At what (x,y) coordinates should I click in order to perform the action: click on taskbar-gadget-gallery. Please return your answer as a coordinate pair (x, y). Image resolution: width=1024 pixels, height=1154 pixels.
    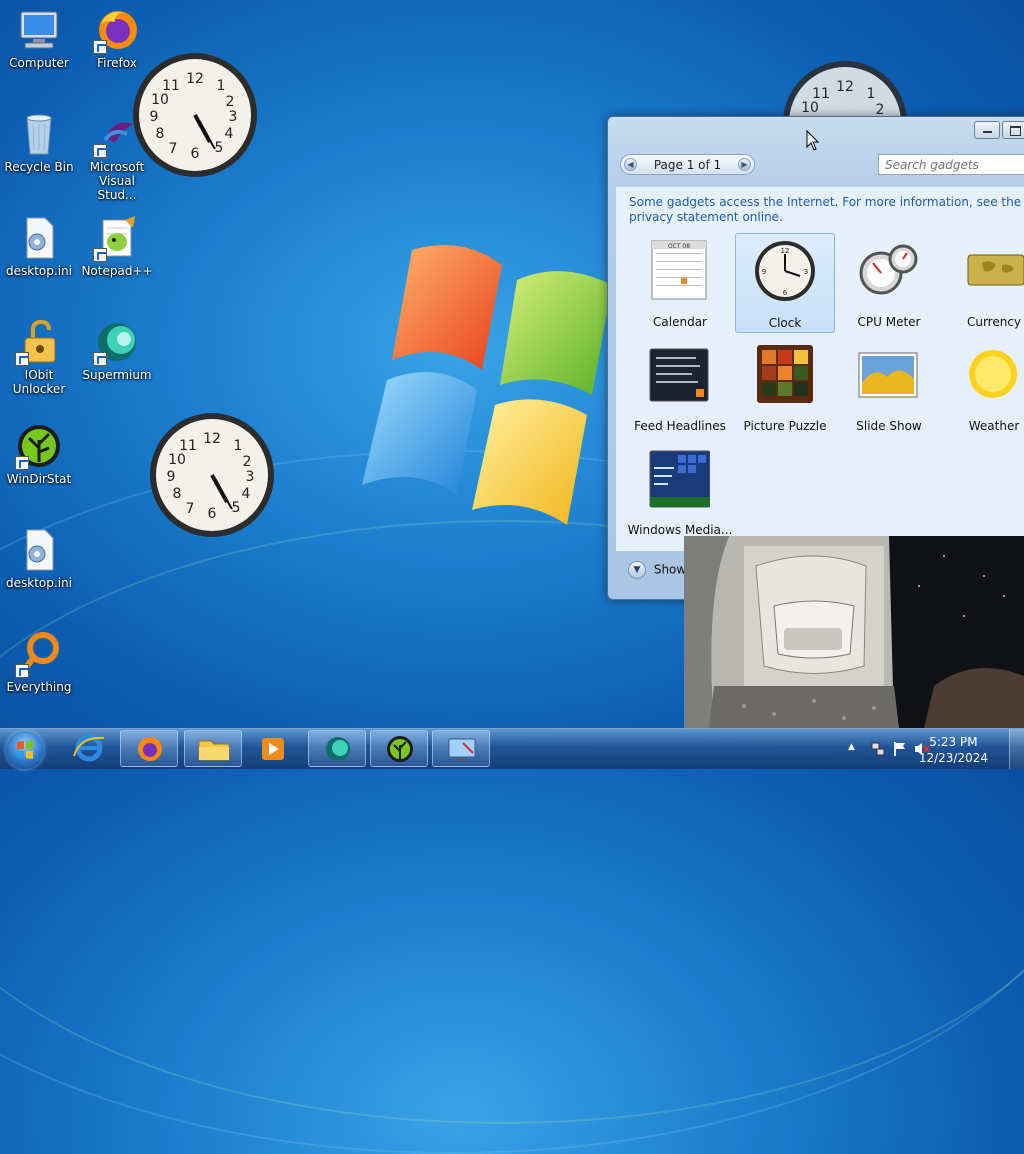
    Looking at the image, I should click on (461, 748).